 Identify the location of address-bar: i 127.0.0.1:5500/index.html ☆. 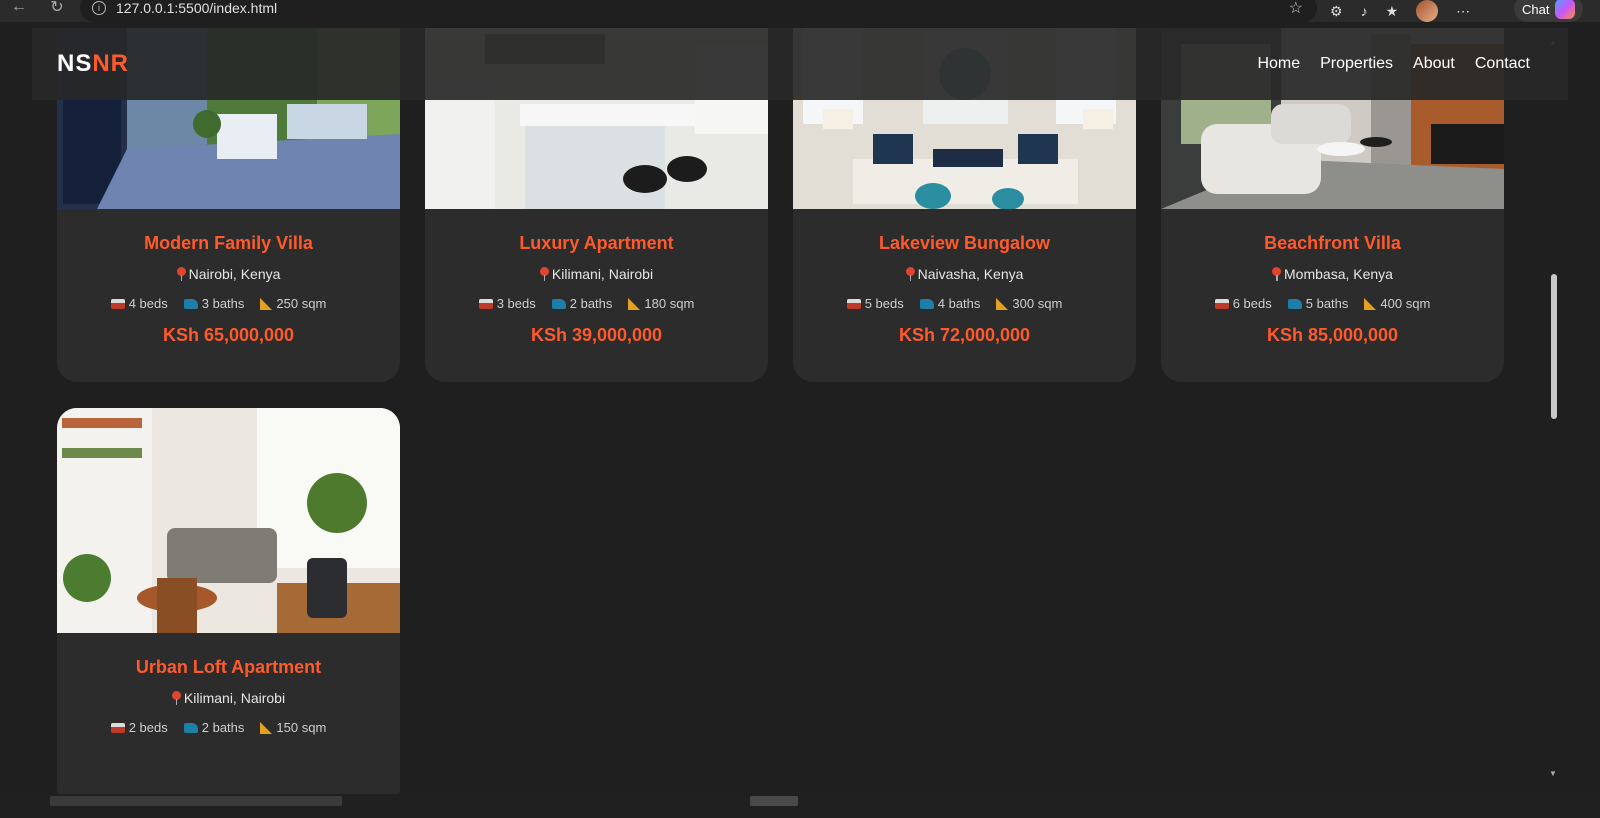
(698, 11).